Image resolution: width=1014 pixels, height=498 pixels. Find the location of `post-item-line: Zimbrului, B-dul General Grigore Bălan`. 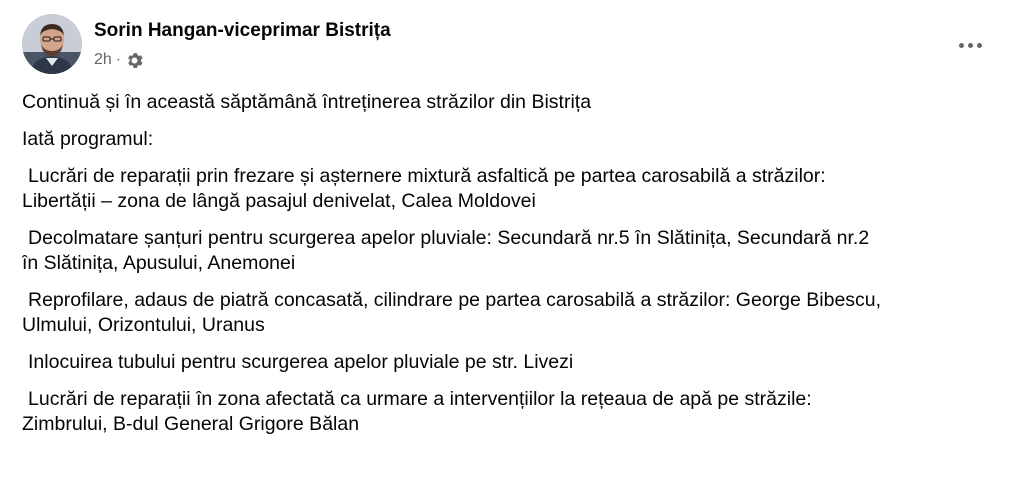

post-item-line: Zimbrului, B-dul General Grigore Bălan is located at coordinates (191, 424).